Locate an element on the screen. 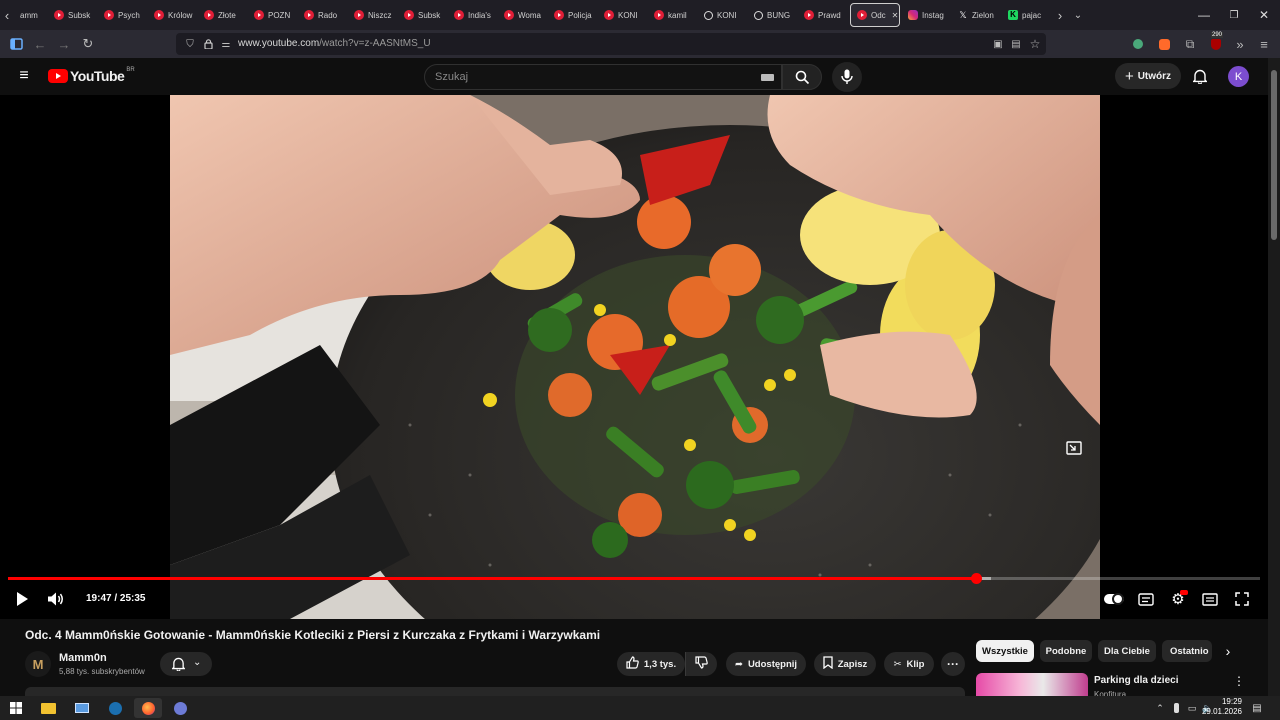  fullscreen-button is located at coordinates (1242, 599).